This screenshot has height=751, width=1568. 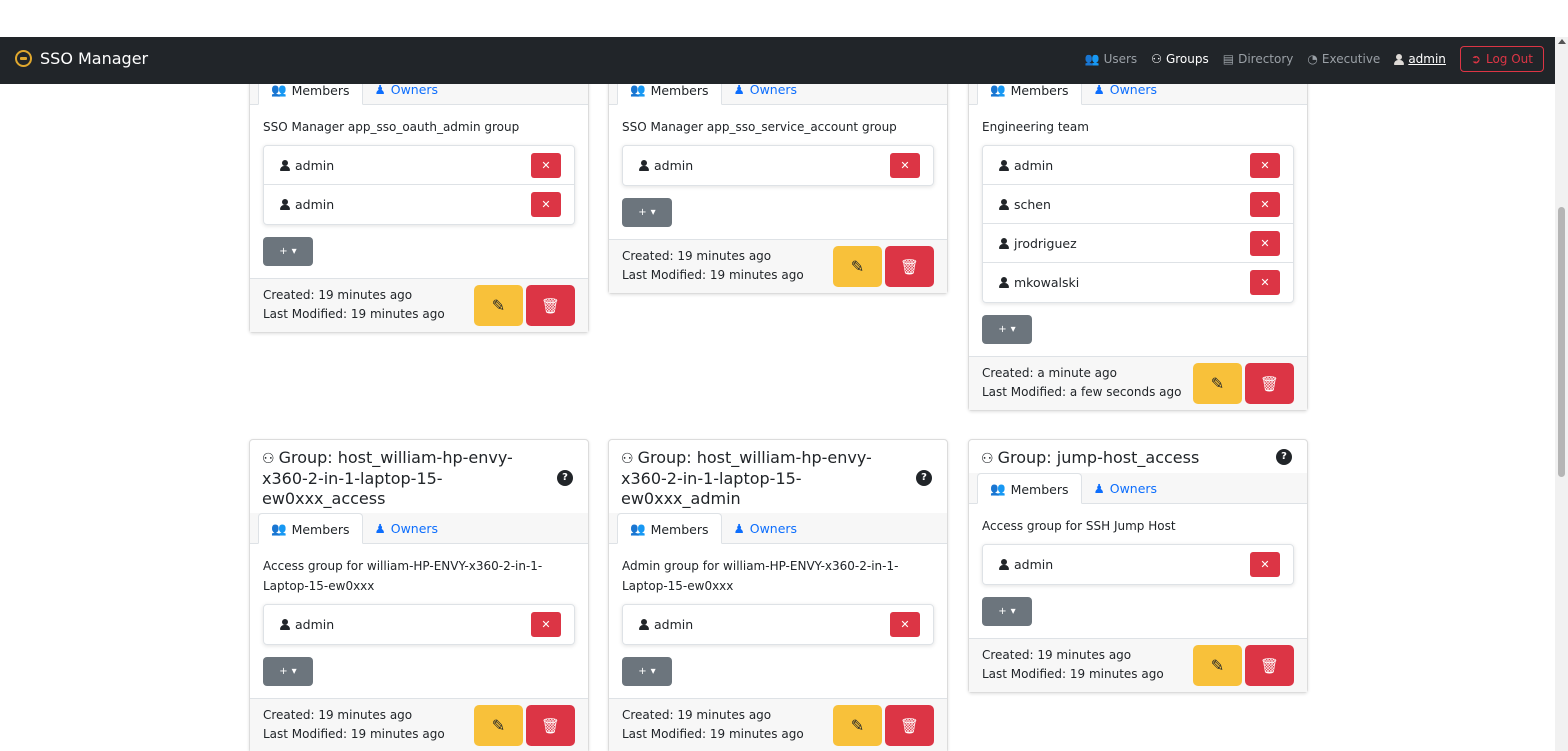 I want to click on nav-user: admin, so click(x=1420, y=59).